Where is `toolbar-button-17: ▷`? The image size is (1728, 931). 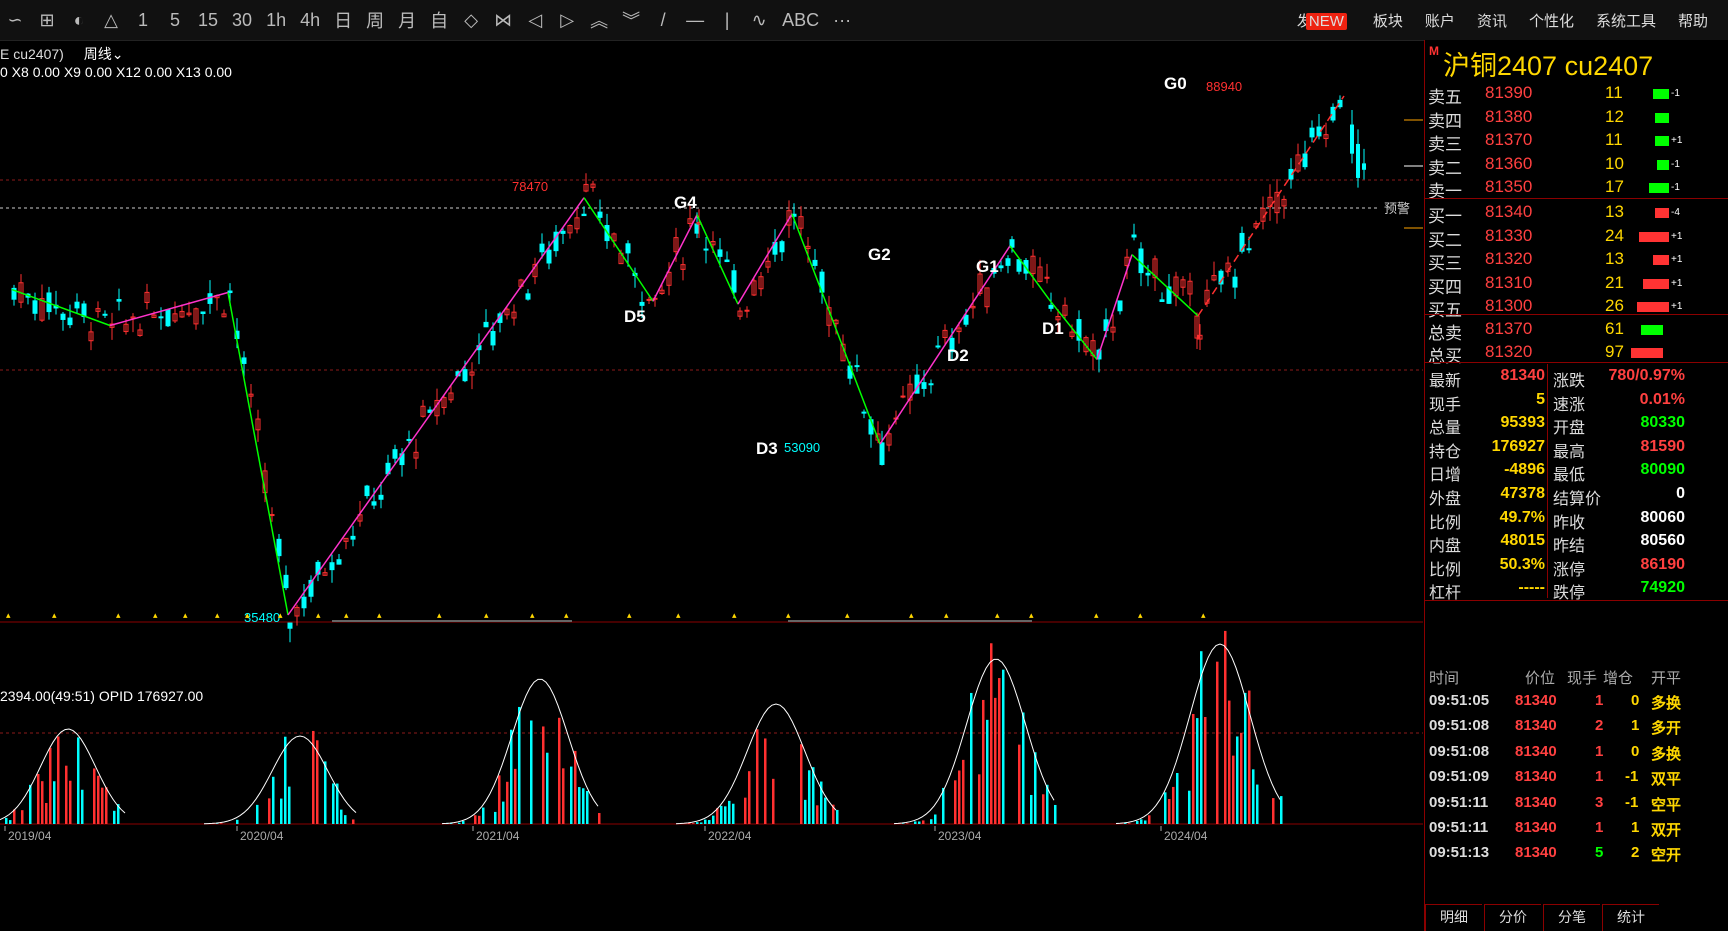
toolbar-button-17: ▷ is located at coordinates (567, 20).